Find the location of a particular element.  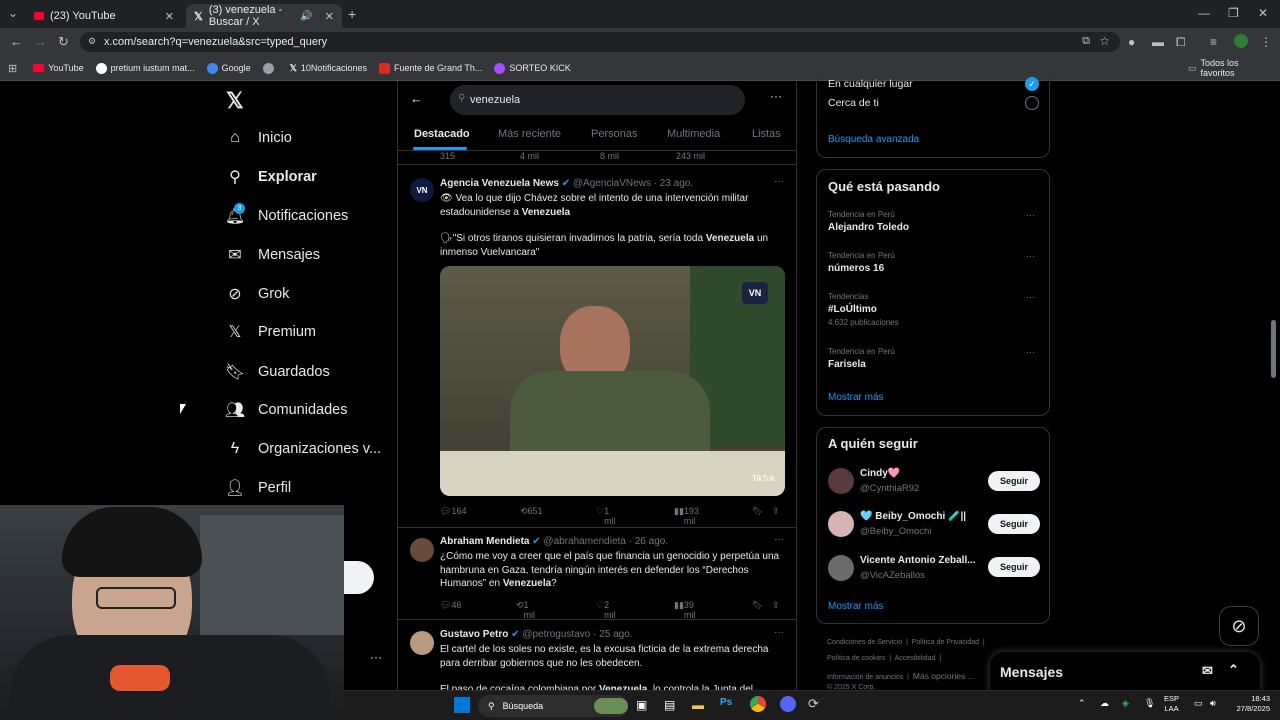

x-logo-icon: 𝕏 is located at coordinates (235, 101).